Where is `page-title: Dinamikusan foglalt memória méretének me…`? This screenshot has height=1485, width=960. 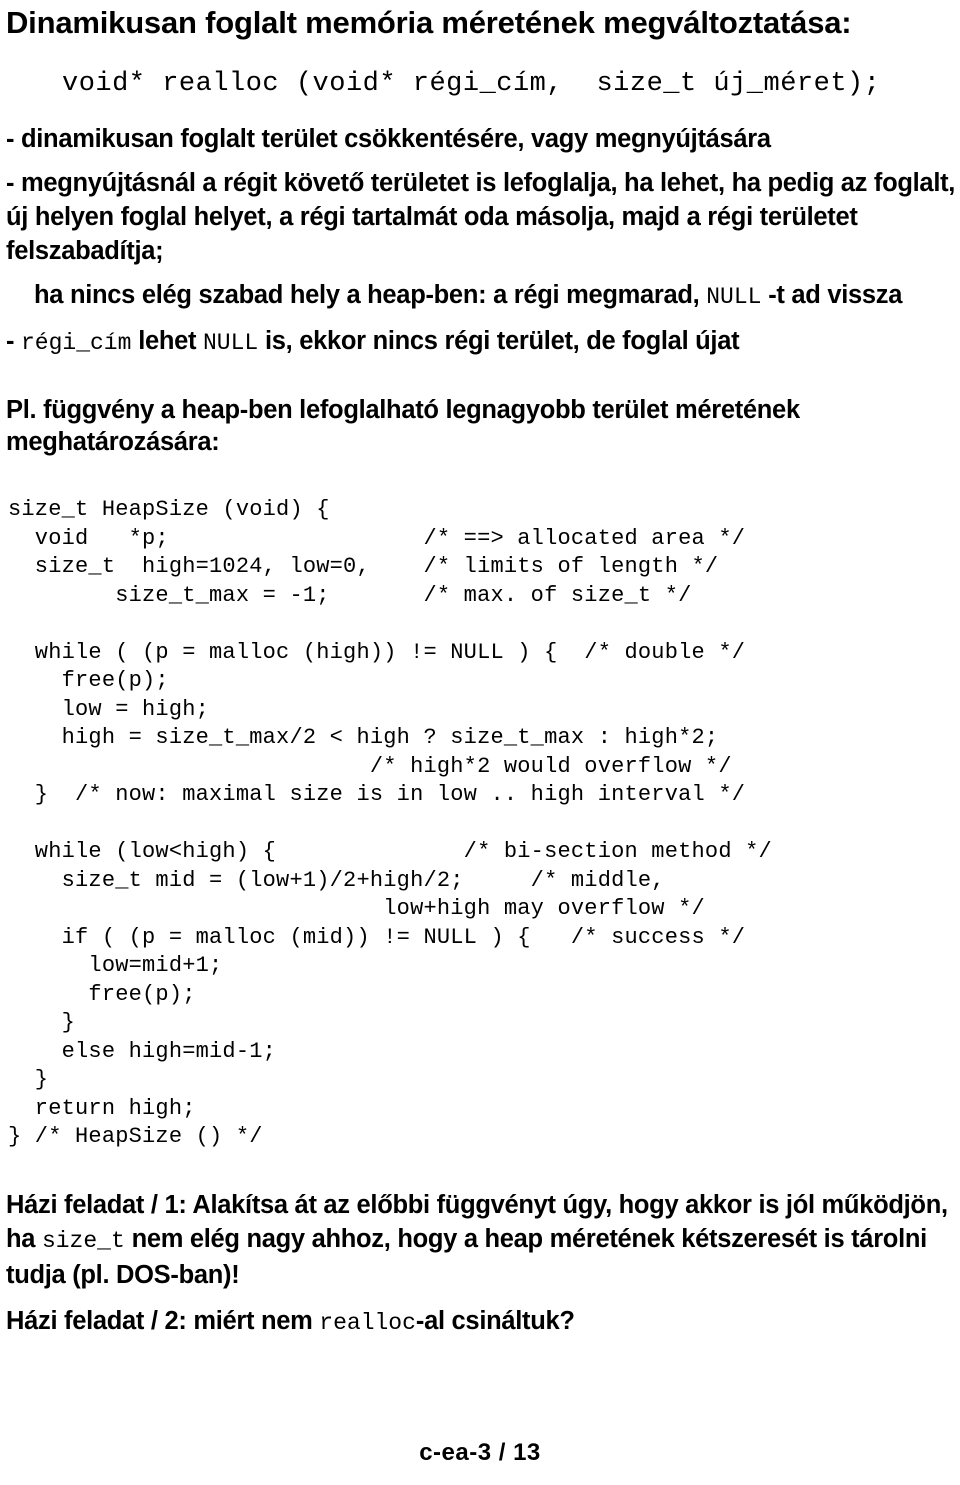
page-title: Dinamikusan foglalt memória méretének me… is located at coordinates (429, 22).